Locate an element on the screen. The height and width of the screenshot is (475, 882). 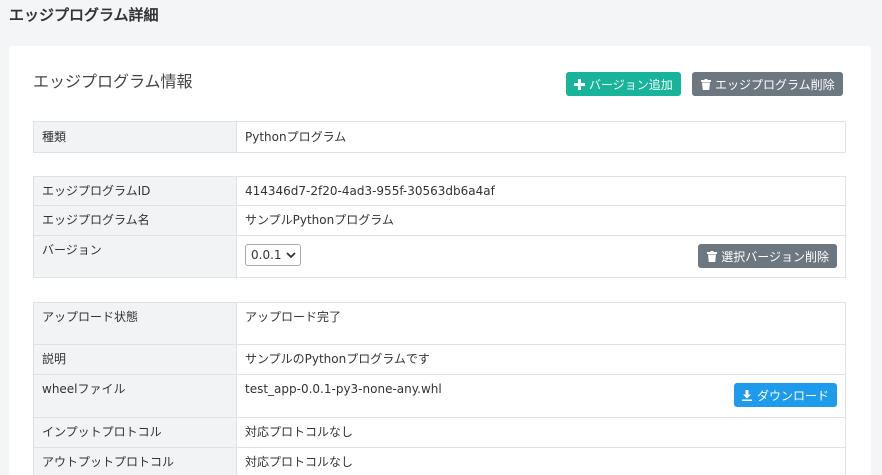
version-select: 0.0.1 is located at coordinates (273, 255).